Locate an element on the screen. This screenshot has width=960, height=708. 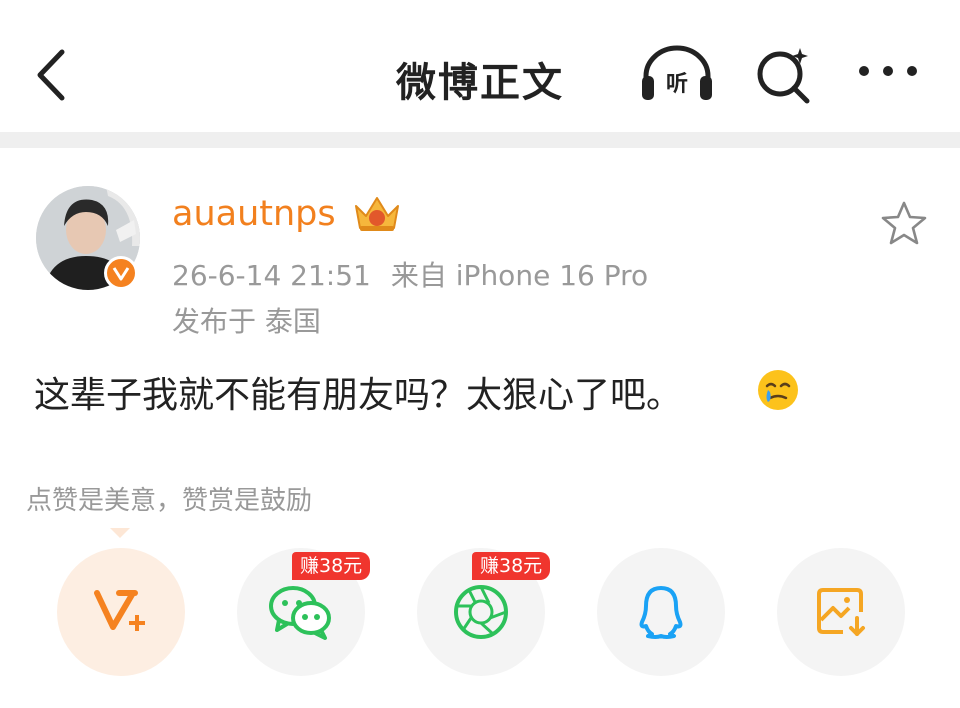
search-button is located at coordinates (784, 77).